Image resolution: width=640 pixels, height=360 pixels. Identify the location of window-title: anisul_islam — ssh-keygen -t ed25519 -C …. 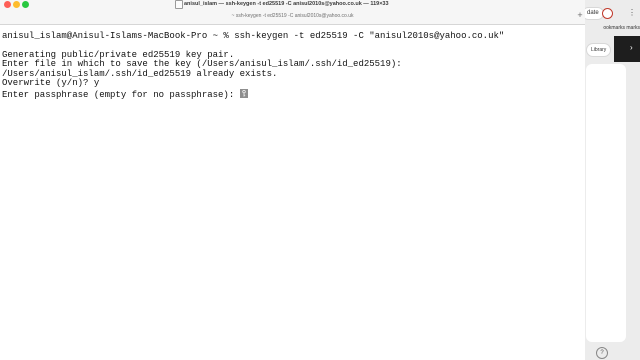
(286, 4).